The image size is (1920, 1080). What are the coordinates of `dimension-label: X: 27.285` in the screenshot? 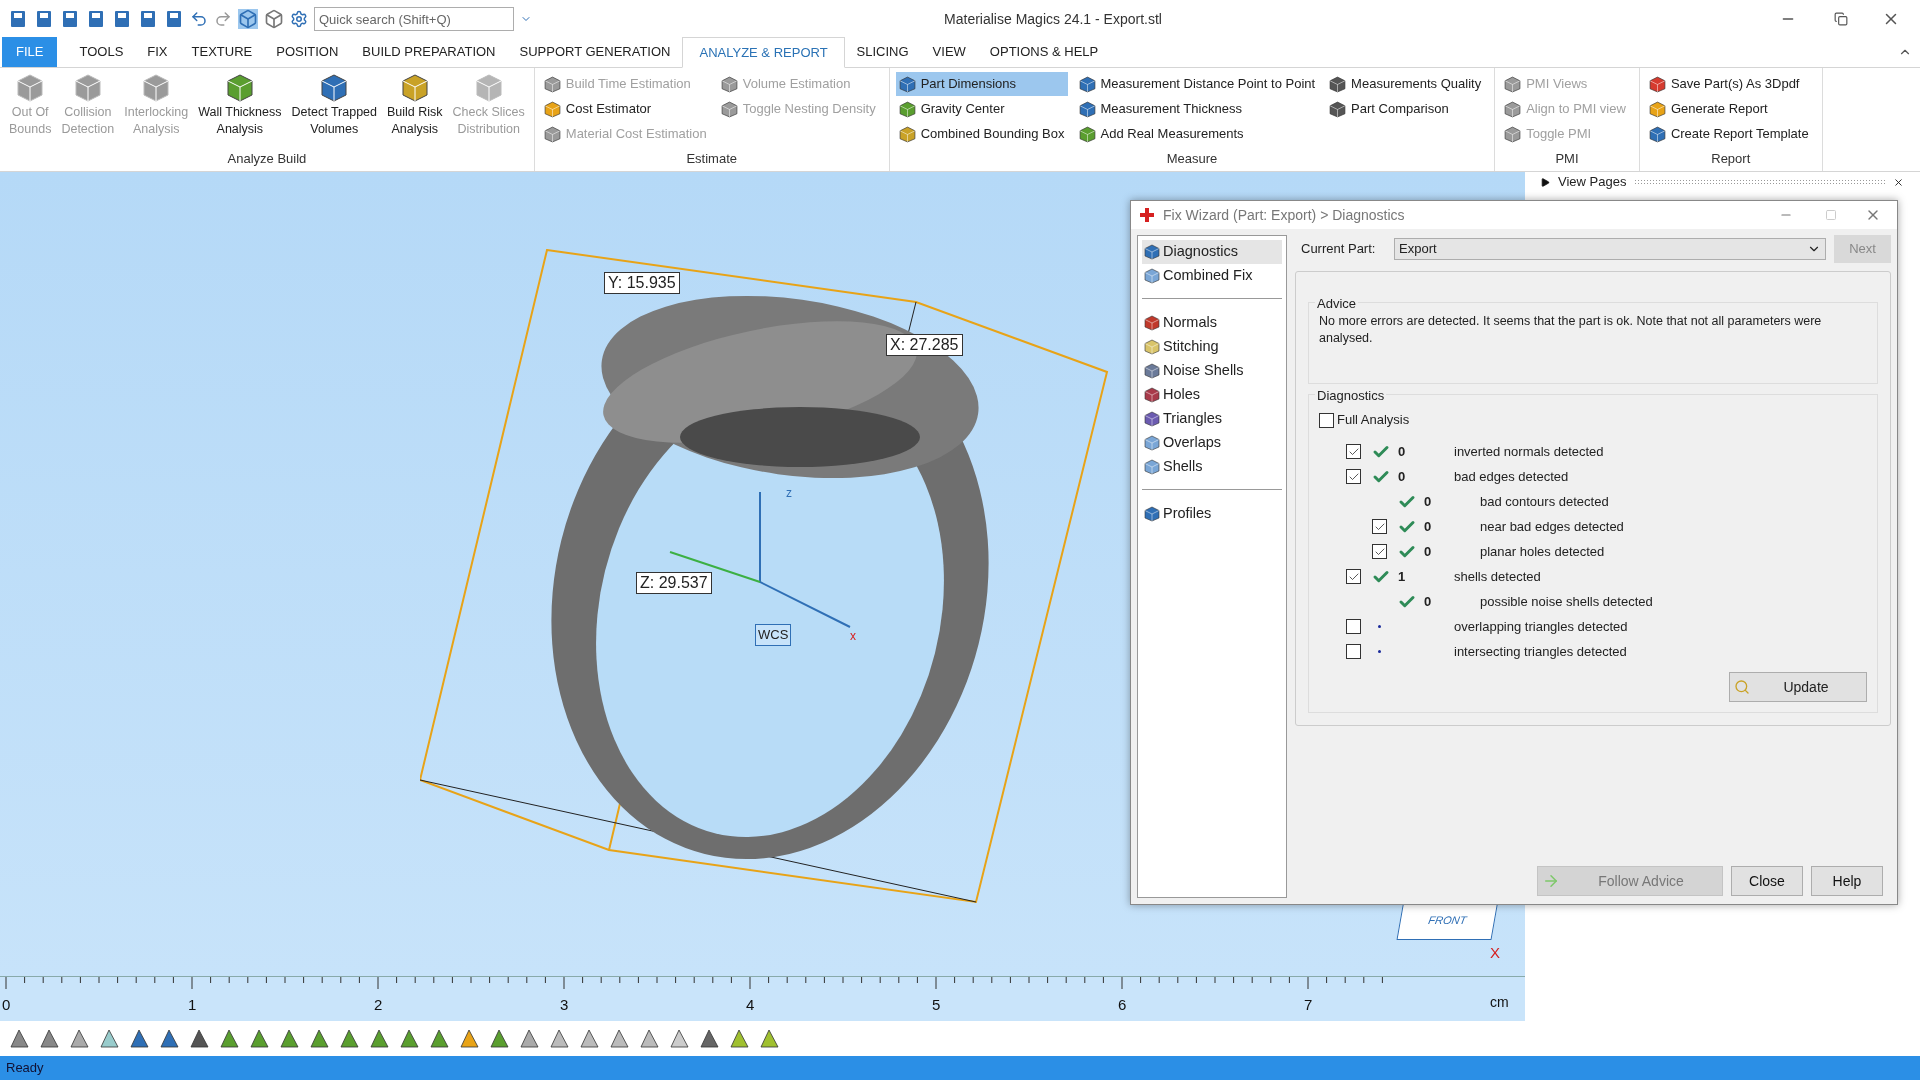 It's located at (924, 345).